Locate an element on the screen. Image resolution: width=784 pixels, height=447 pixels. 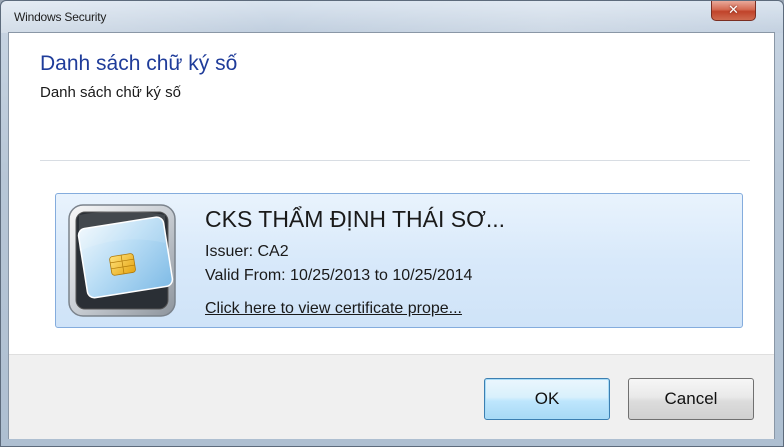
window-title: Windows Security is located at coordinates (60, 17).